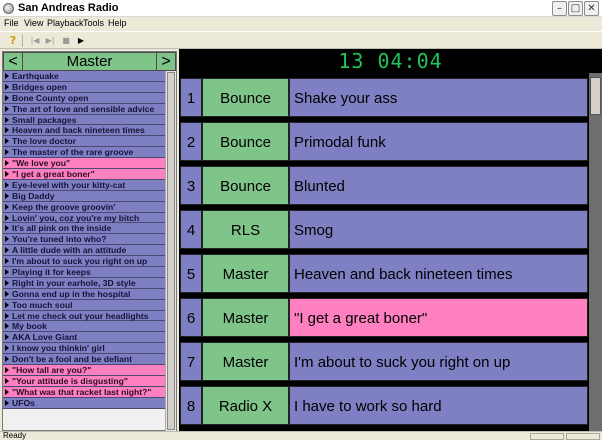 The height and width of the screenshot is (440, 602). Describe the element at coordinates (84, 251) in the screenshot. I see `song-list-item: A little dude with an attitude` at that location.